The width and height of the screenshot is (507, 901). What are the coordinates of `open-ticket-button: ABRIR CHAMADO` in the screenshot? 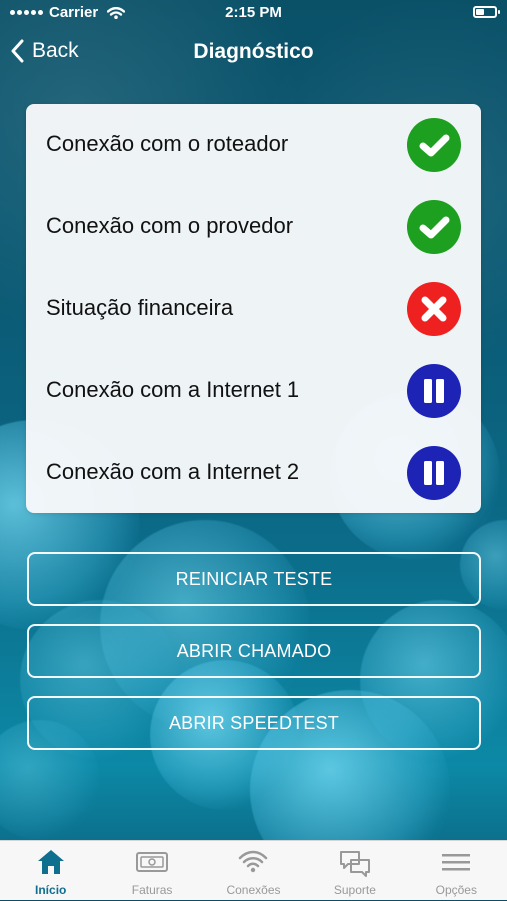 It's located at (254, 651).